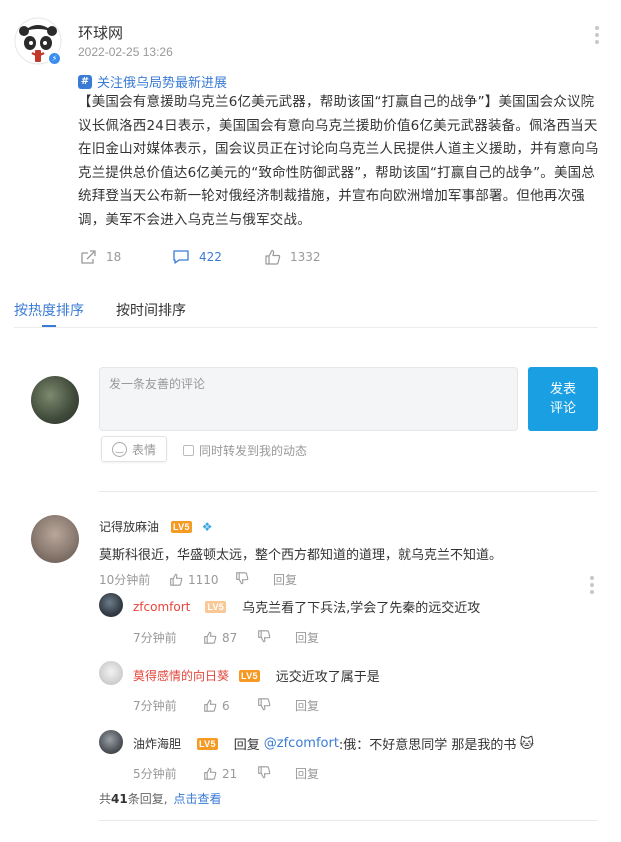 This screenshot has width=621, height=842. I want to click on reply-header: 莫得感情的向日葵 LV5 远交近攻了属于是, so click(256, 675).